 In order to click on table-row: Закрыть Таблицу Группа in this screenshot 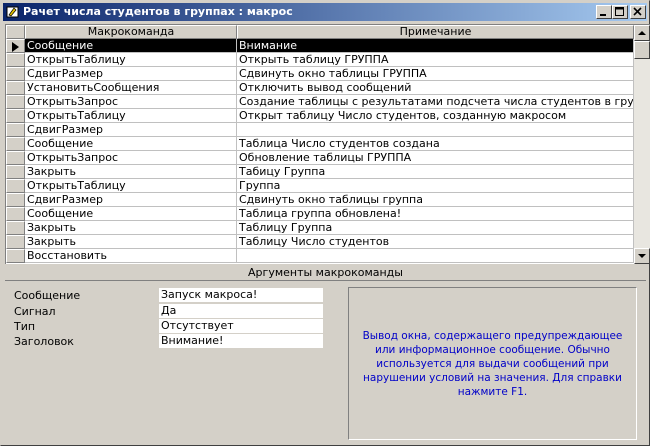, I will do `click(320, 228)`.